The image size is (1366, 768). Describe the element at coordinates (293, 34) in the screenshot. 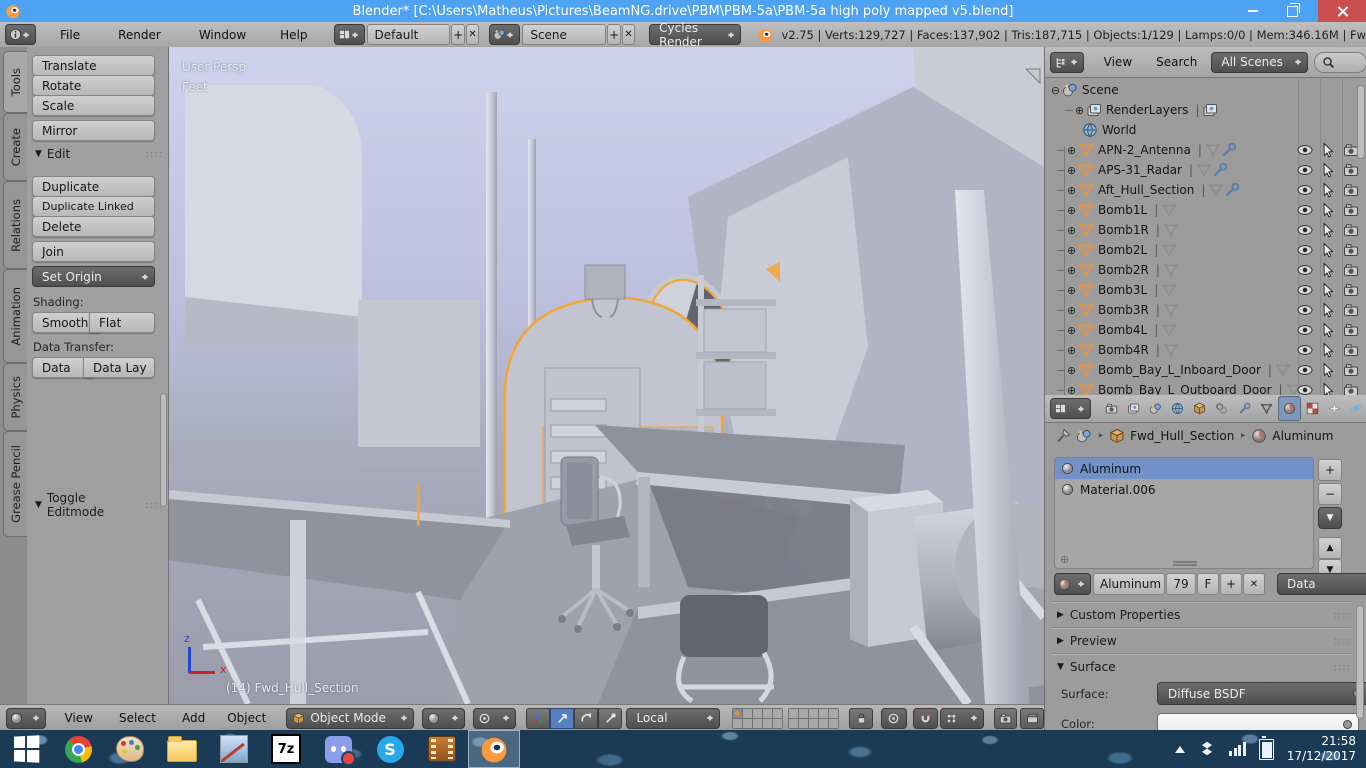

I see `menu-help: Help` at that location.